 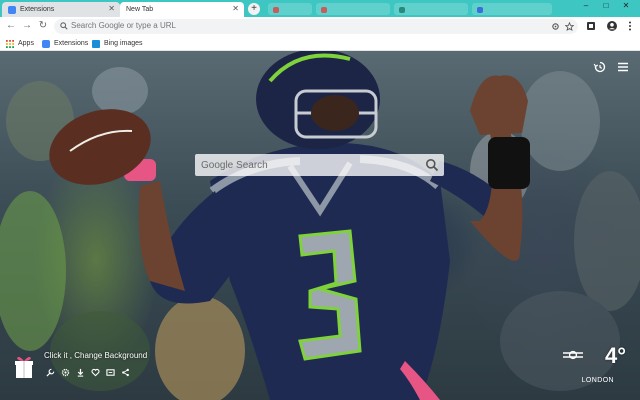 What do you see at coordinates (600, 67) in the screenshot?
I see `history-icon` at bounding box center [600, 67].